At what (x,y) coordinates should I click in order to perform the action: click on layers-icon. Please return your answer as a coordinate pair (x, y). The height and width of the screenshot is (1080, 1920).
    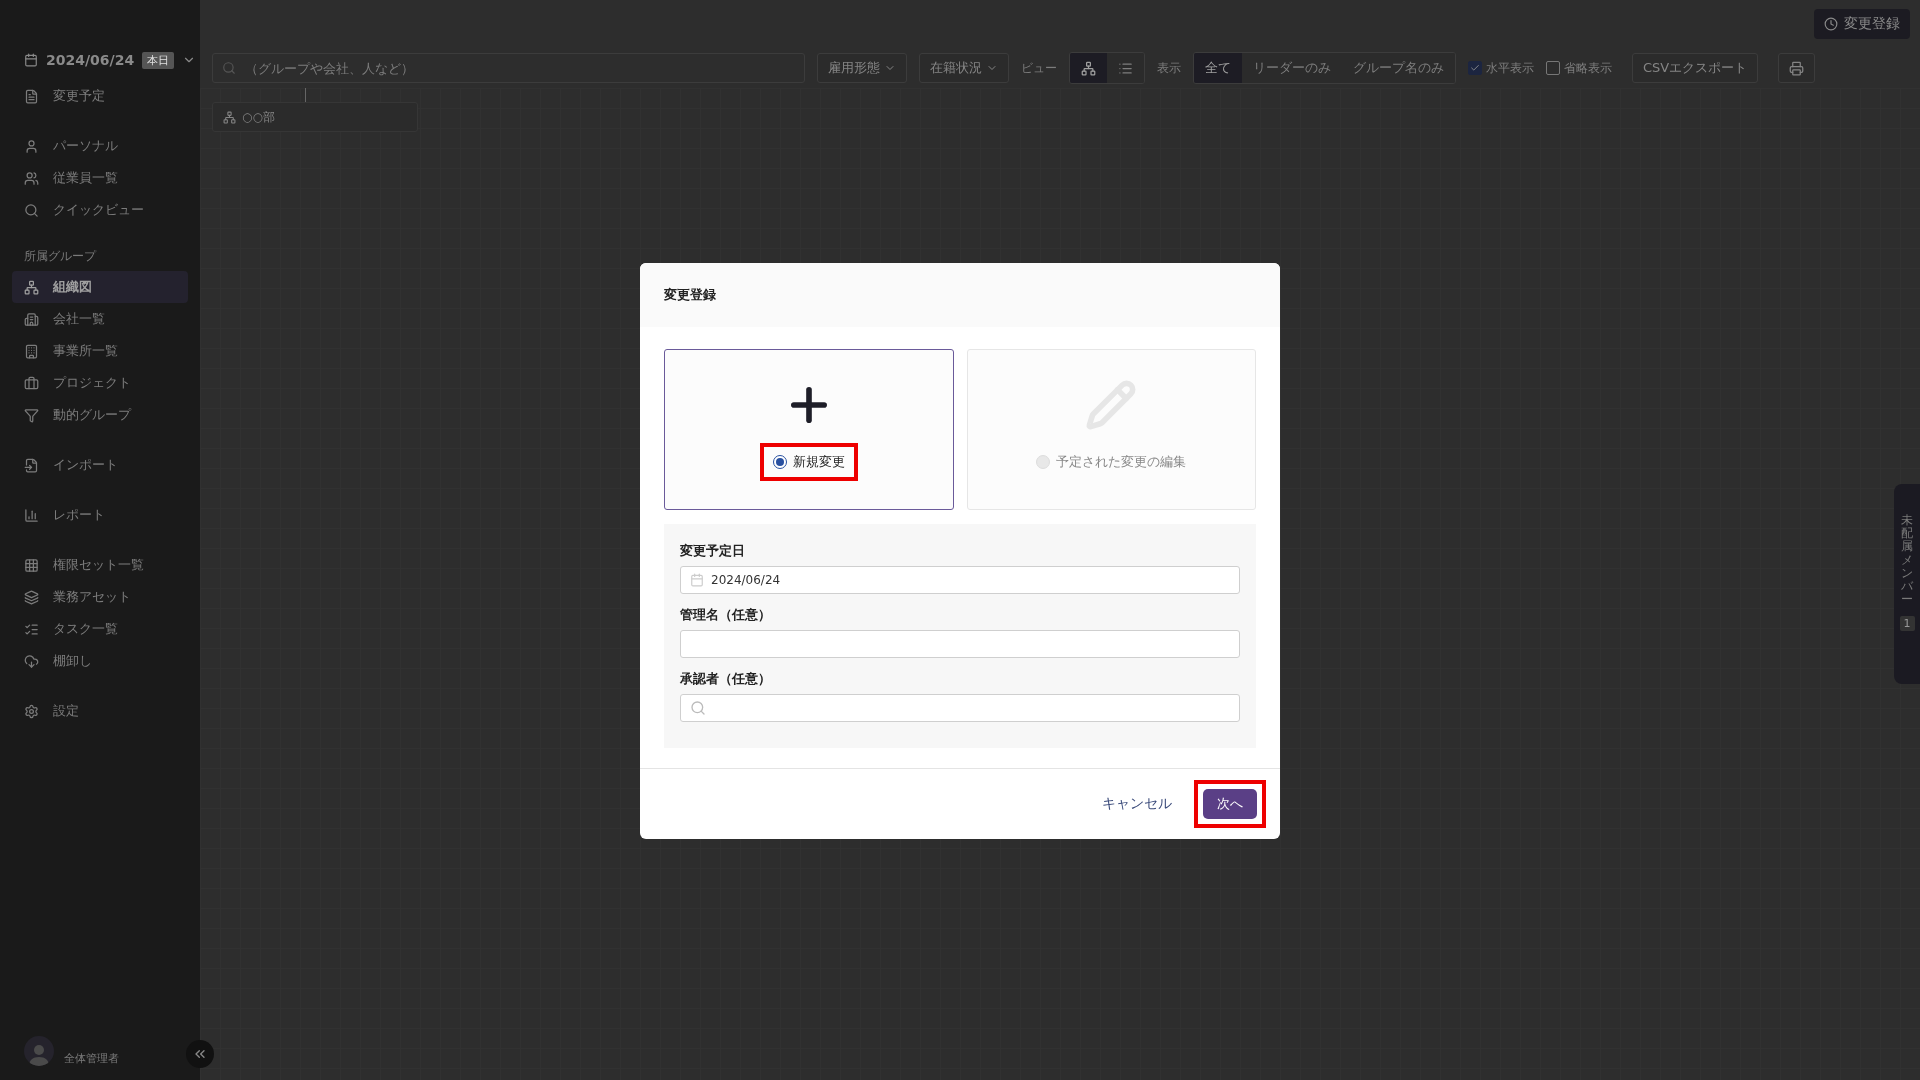
    Looking at the image, I should click on (31, 597).